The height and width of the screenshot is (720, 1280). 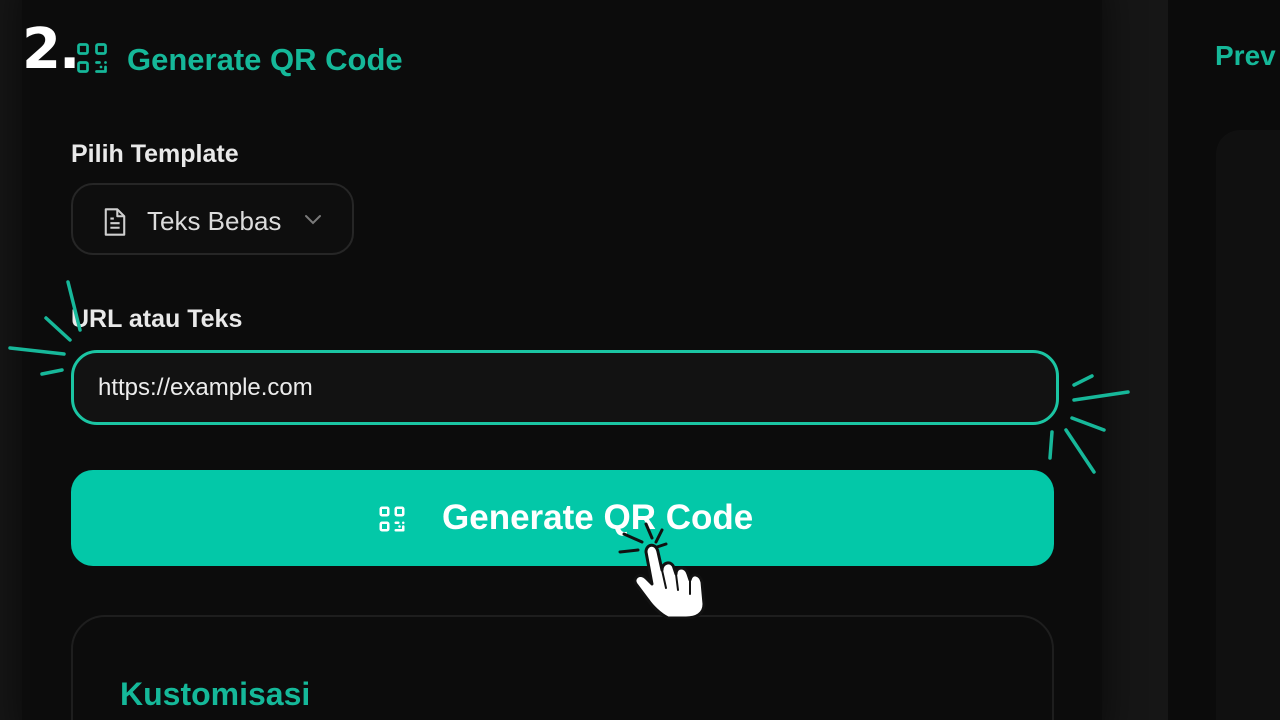 I want to click on template-select: Teks Bebas, so click(x=212, y=219).